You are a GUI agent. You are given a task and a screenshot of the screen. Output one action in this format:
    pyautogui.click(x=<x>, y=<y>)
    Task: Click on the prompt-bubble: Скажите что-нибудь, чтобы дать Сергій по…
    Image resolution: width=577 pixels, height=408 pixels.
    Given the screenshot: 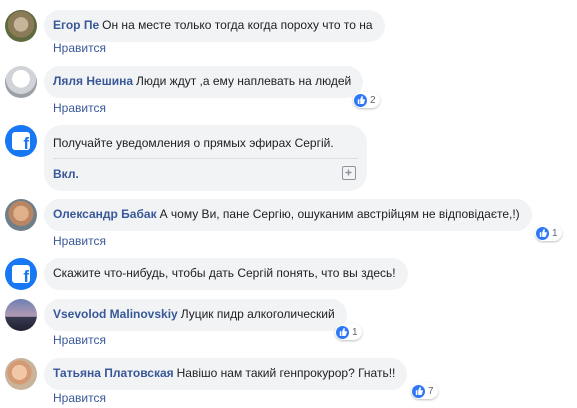 What is the action you would take?
    pyautogui.click(x=226, y=274)
    